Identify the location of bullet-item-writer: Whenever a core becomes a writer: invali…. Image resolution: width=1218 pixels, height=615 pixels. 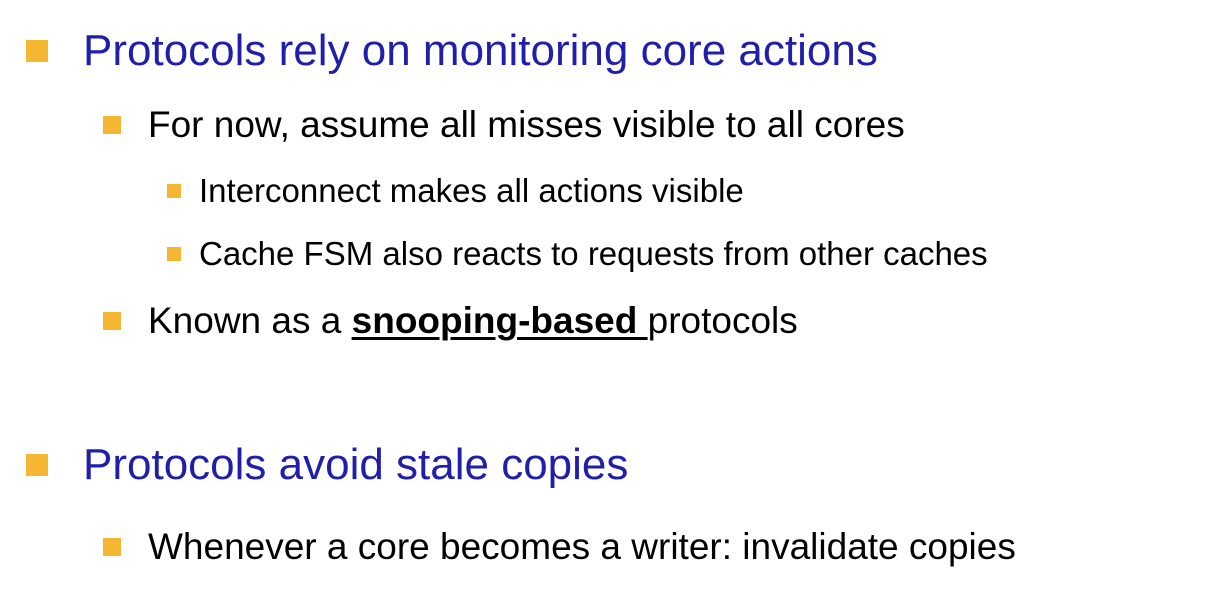
(559, 547).